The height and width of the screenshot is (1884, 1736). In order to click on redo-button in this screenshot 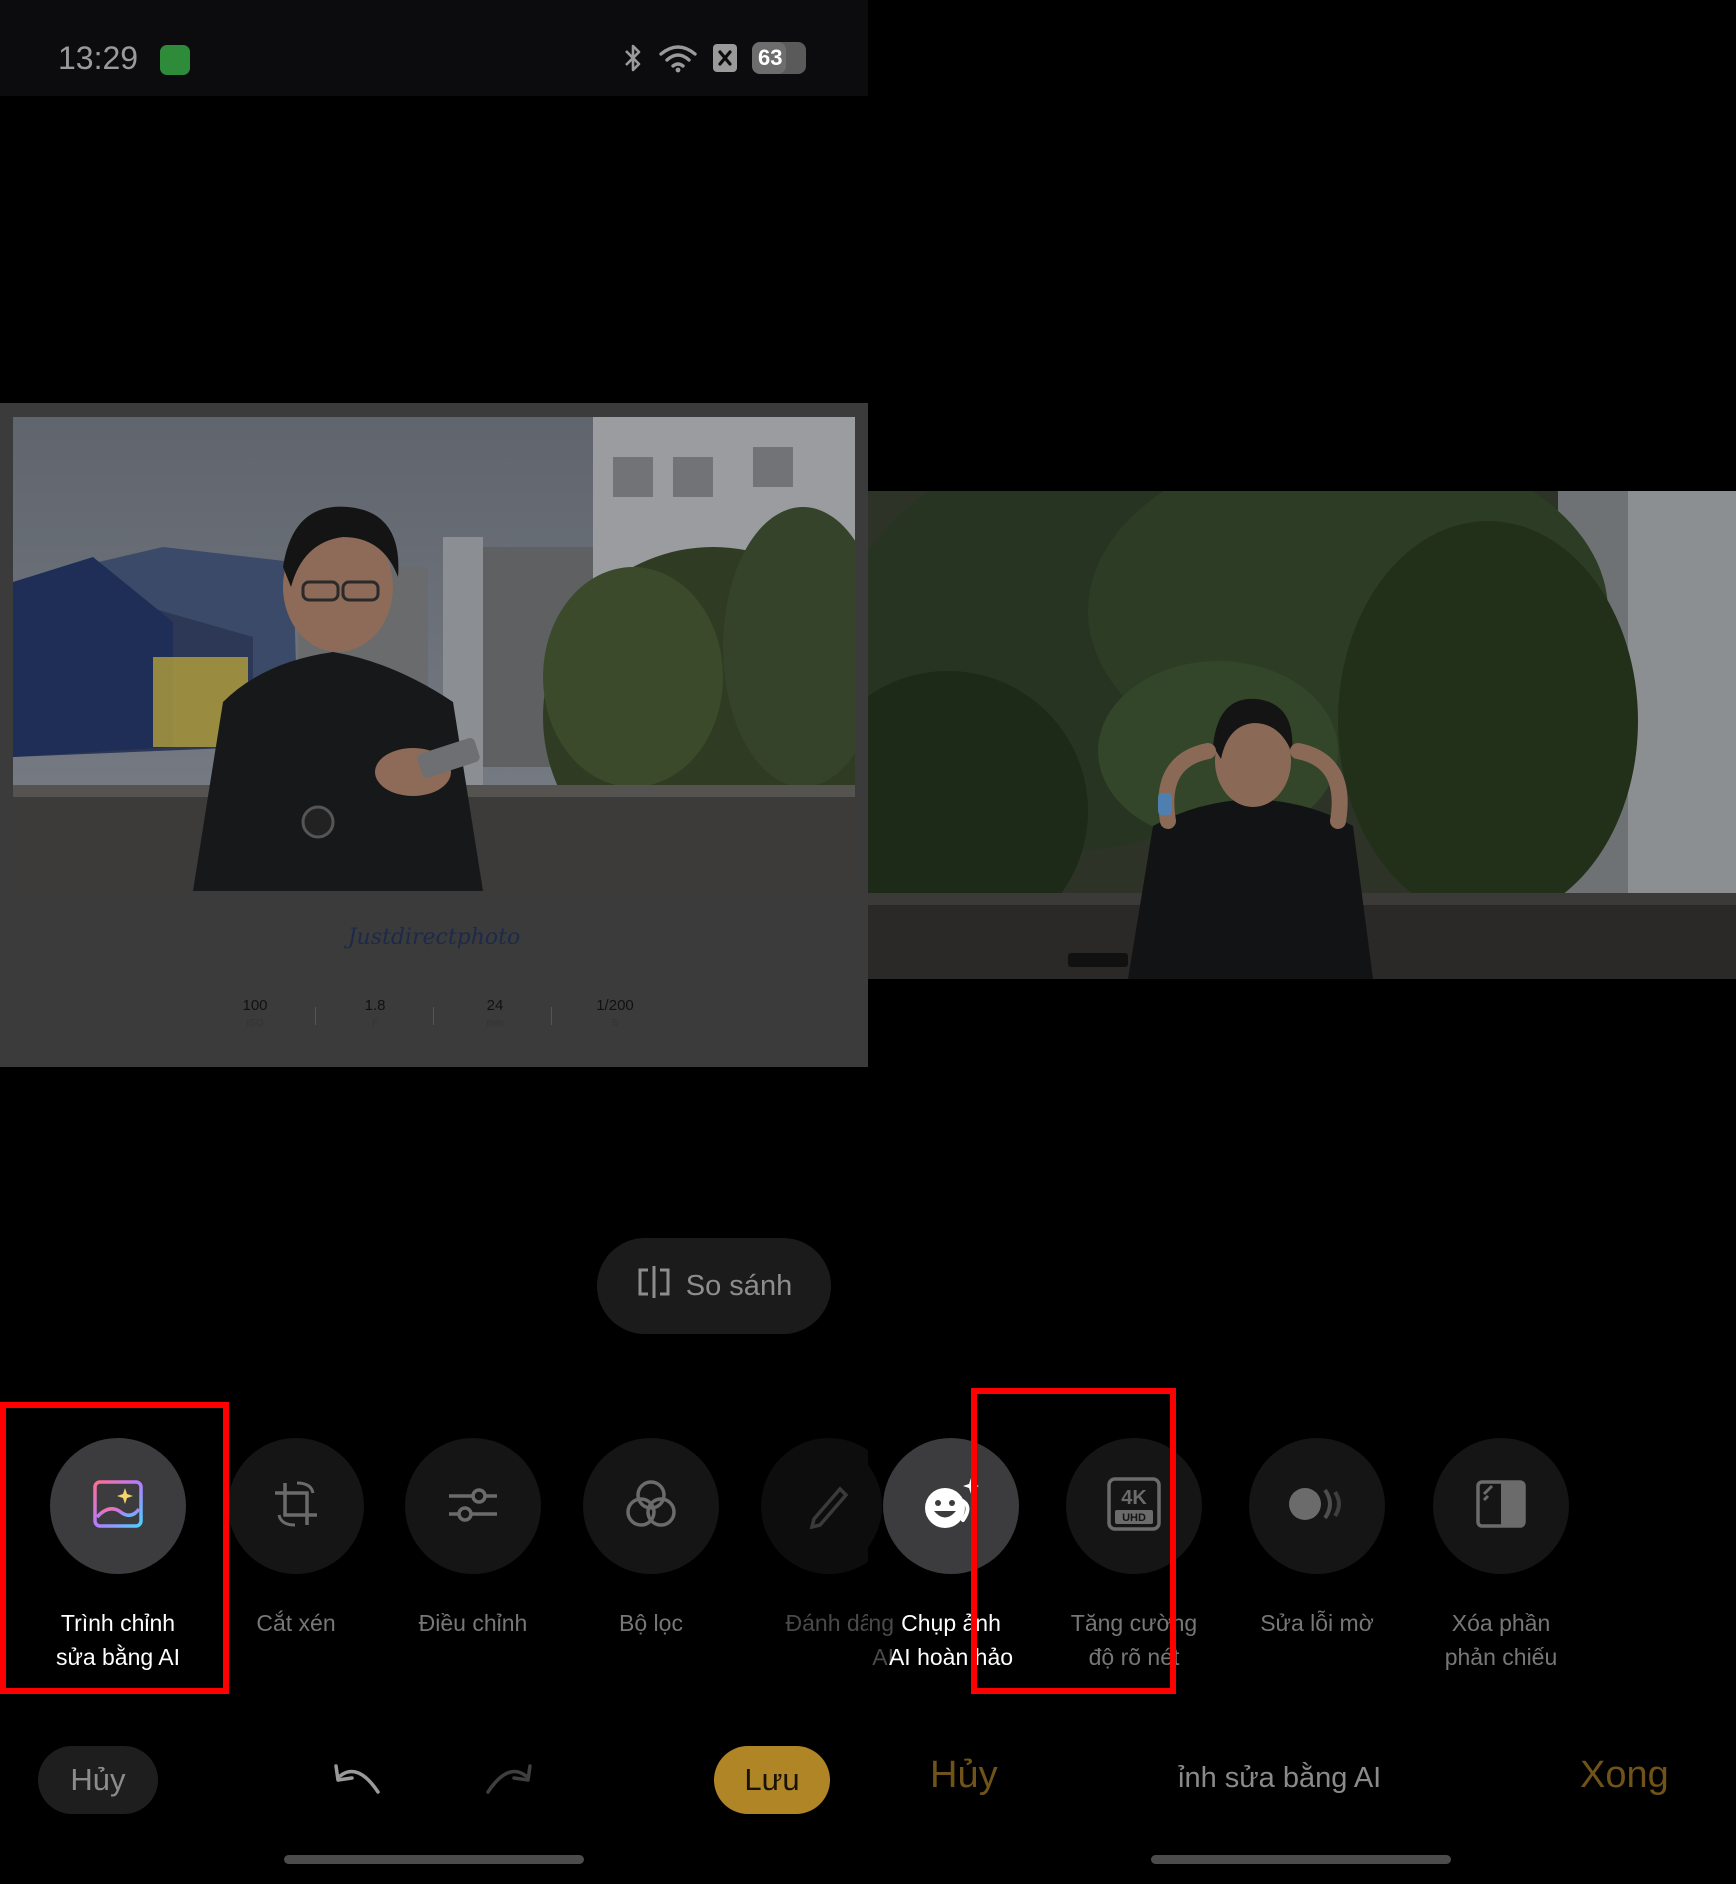, I will do `click(508, 1781)`.